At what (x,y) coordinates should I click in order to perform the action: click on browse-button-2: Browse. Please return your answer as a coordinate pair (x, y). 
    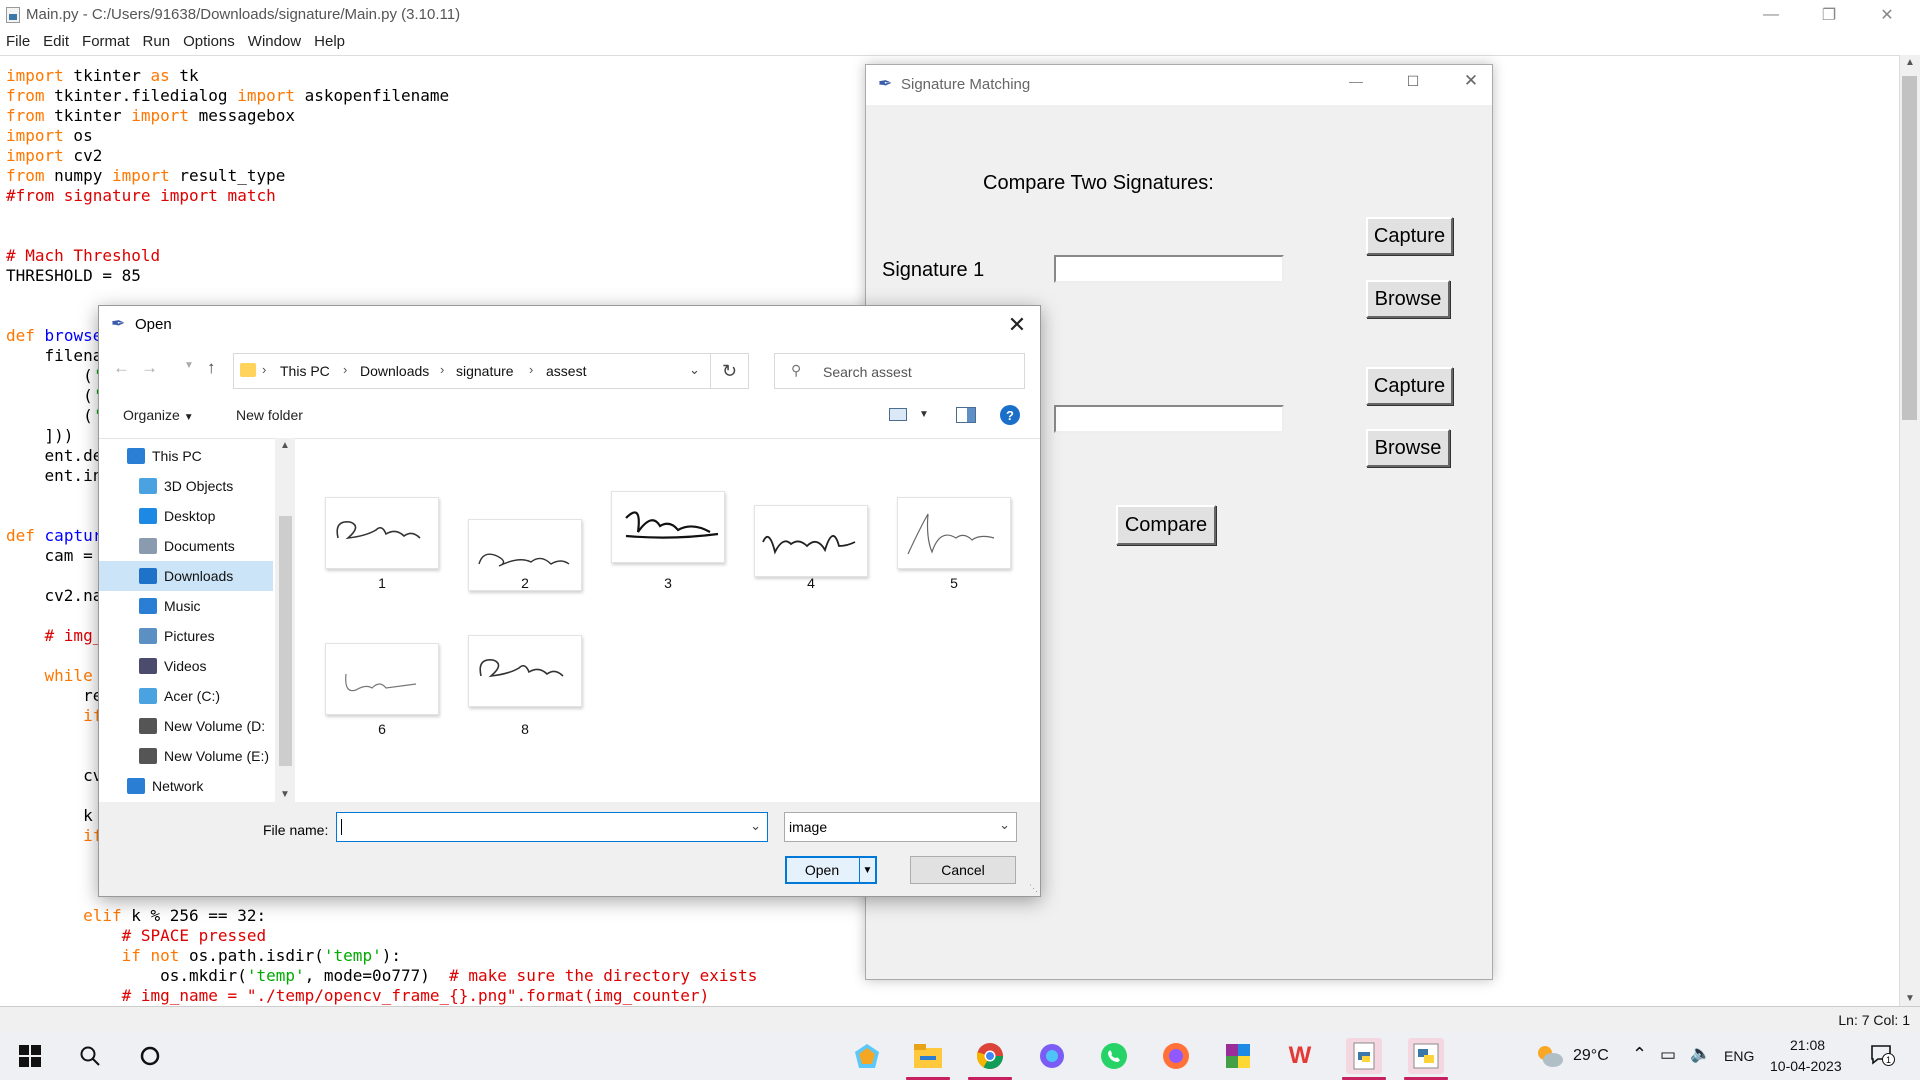
    Looking at the image, I should click on (1408, 448).